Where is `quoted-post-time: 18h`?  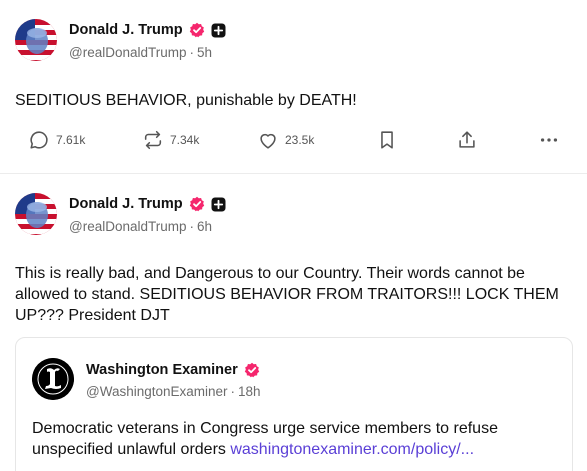
quoted-post-time: 18h is located at coordinates (249, 391).